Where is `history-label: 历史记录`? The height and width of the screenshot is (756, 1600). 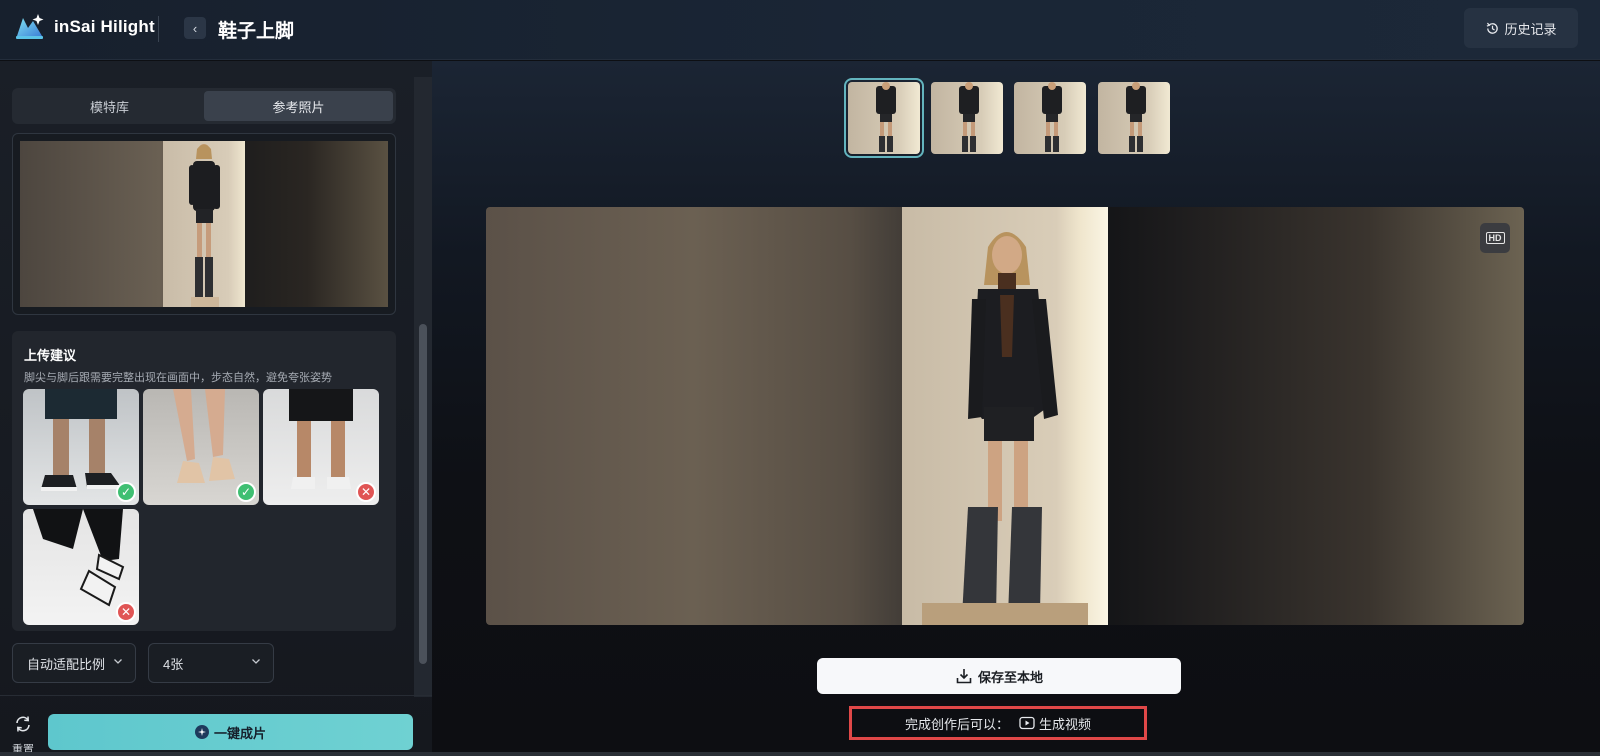
history-label: 历史记录 is located at coordinates (1530, 29).